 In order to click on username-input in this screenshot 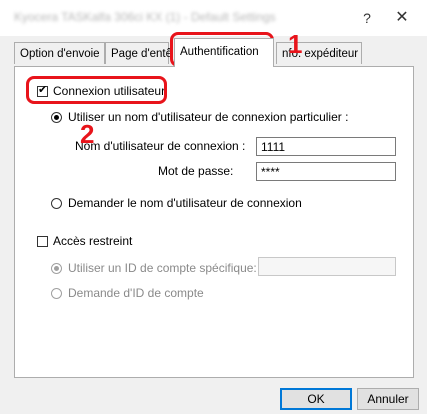, I will do `click(326, 146)`.